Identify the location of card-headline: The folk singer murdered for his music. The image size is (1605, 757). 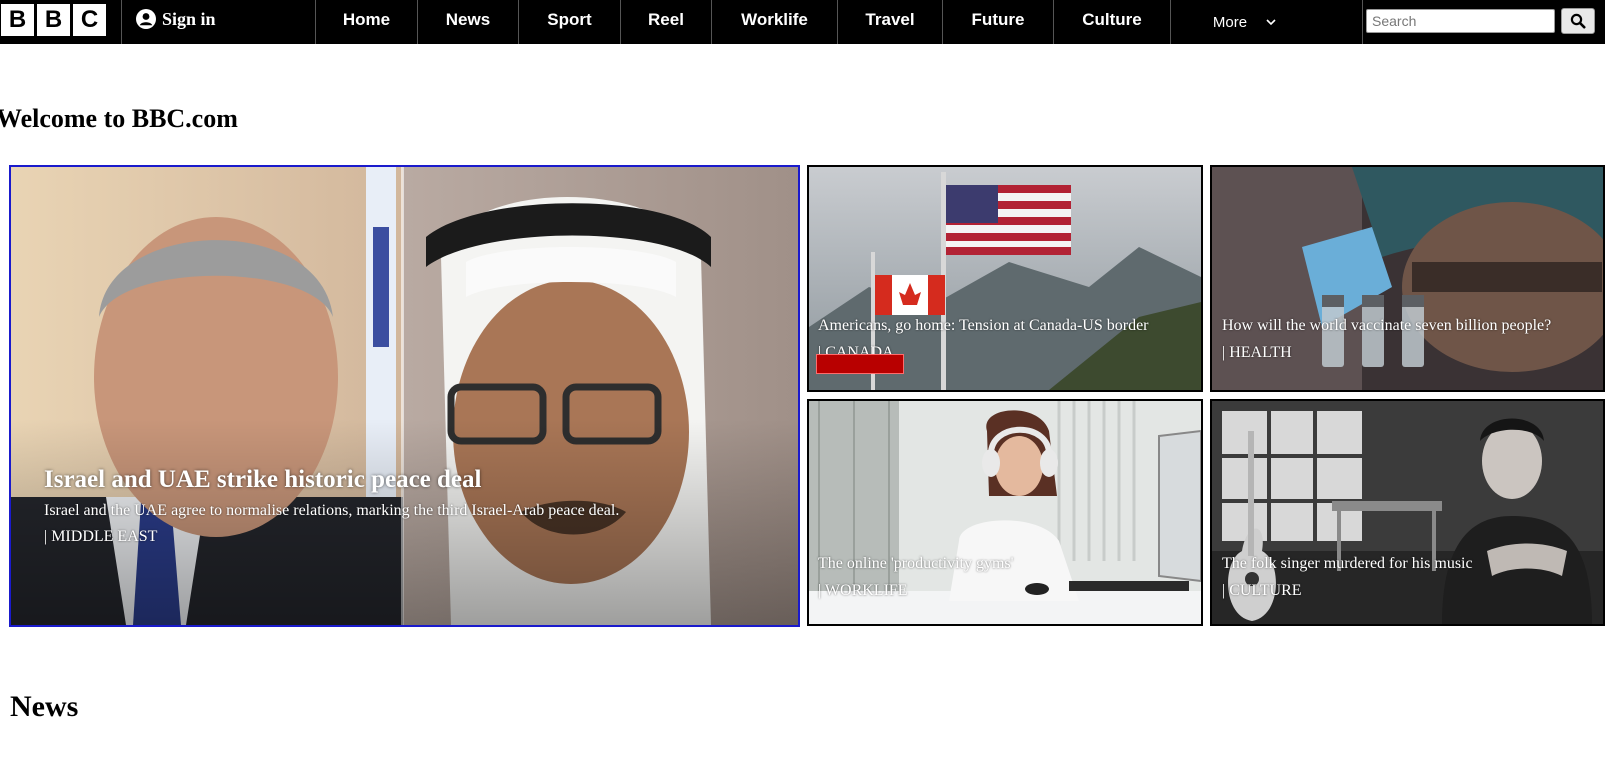
(1347, 564).